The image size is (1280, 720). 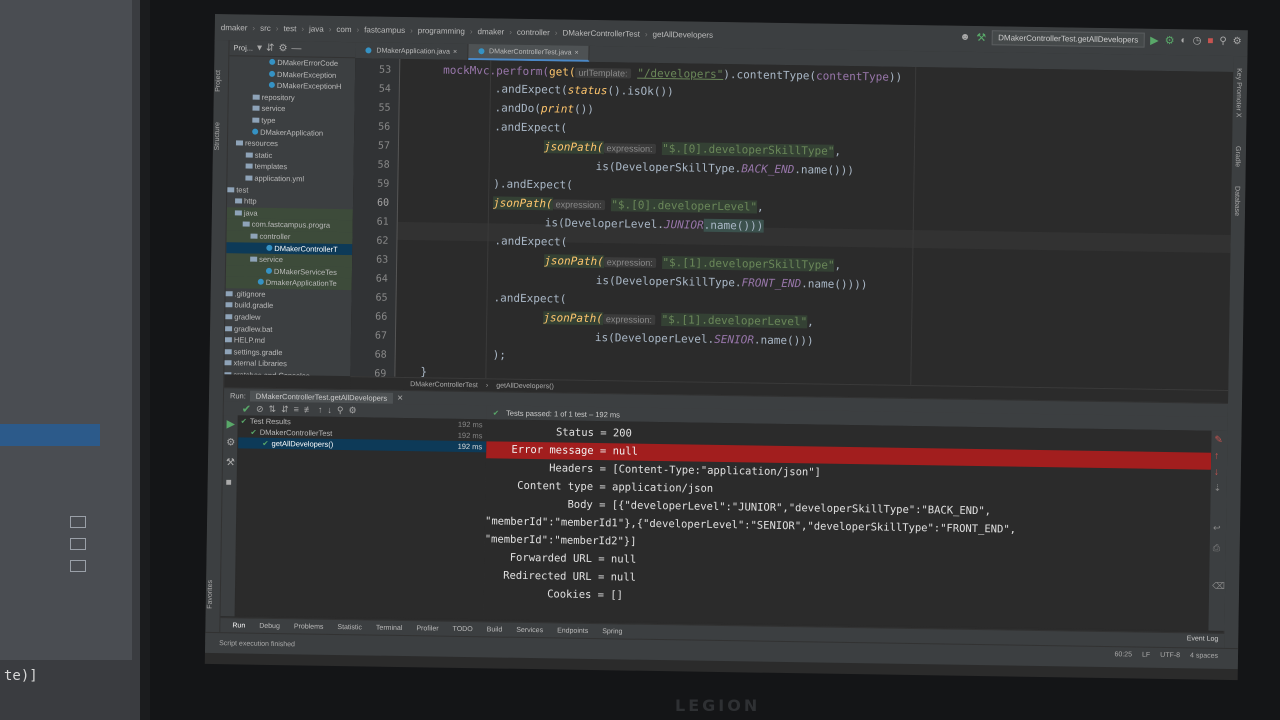 I want to click on tool-tab-services: Services, so click(x=529, y=630).